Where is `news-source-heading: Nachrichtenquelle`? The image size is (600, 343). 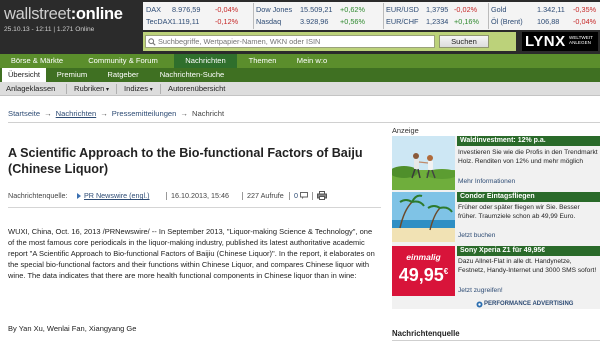
news-source-heading: Nachrichtenquelle is located at coordinates (426, 333).